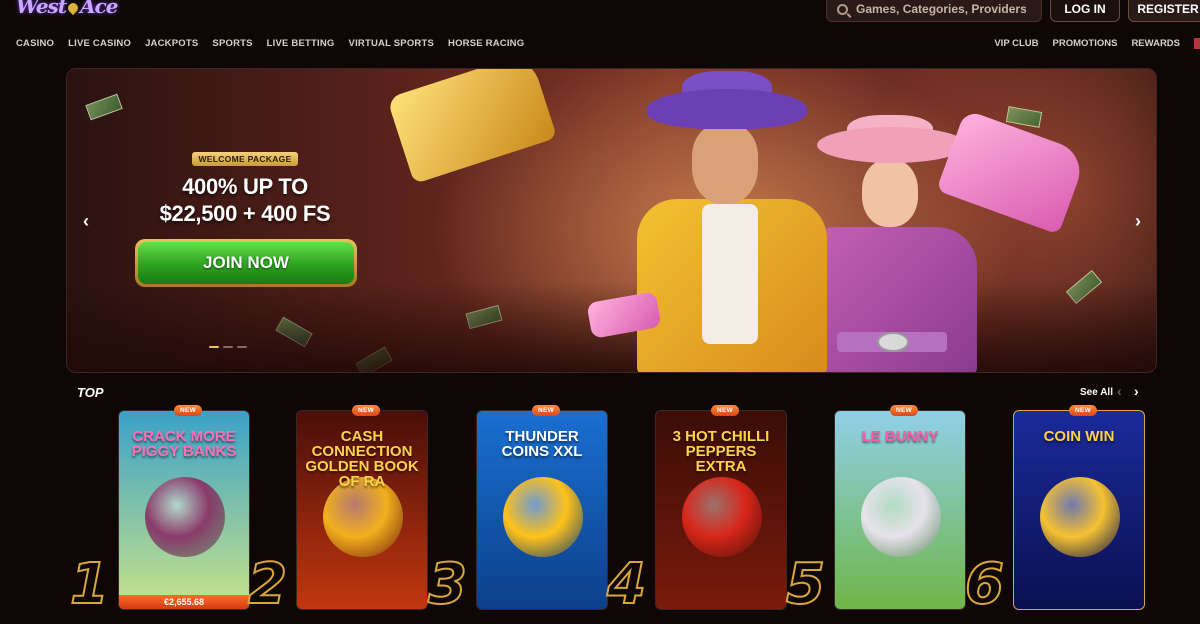 Image resolution: width=1200 pixels, height=624 pixels. Describe the element at coordinates (1119, 391) in the screenshot. I see `carousel-prev-icon: ‹` at that location.